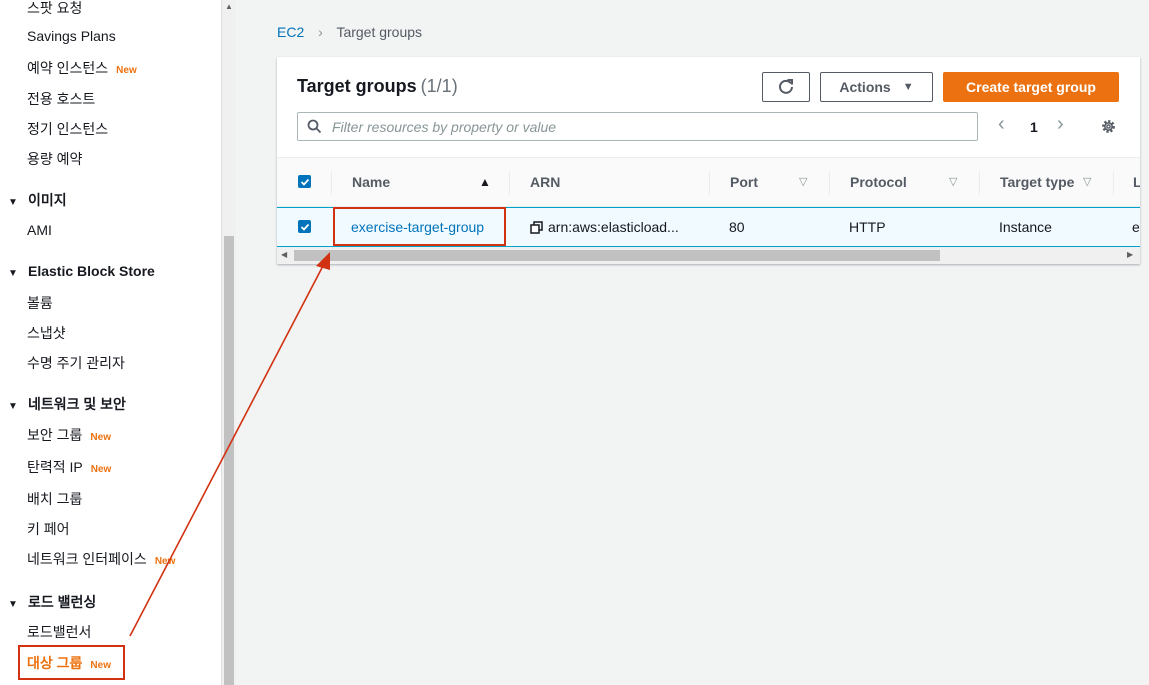  I want to click on sidebar-item-label: 용량 예약, so click(55, 159).